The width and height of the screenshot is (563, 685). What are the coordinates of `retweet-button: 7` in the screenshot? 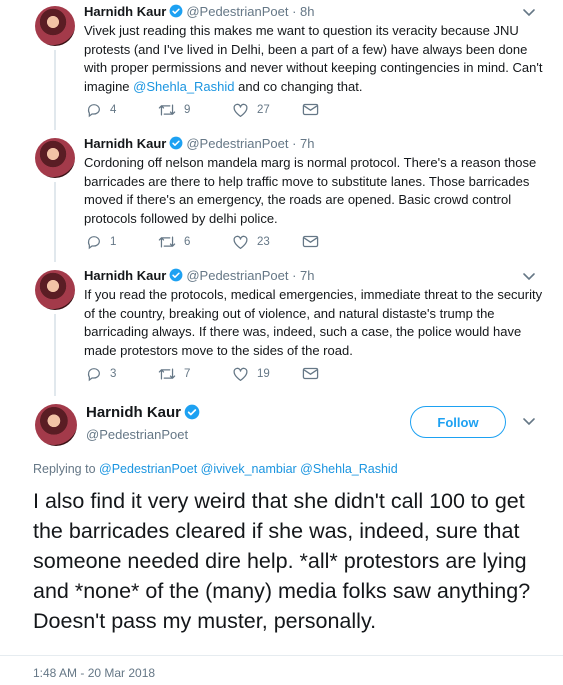 It's located at (174, 374).